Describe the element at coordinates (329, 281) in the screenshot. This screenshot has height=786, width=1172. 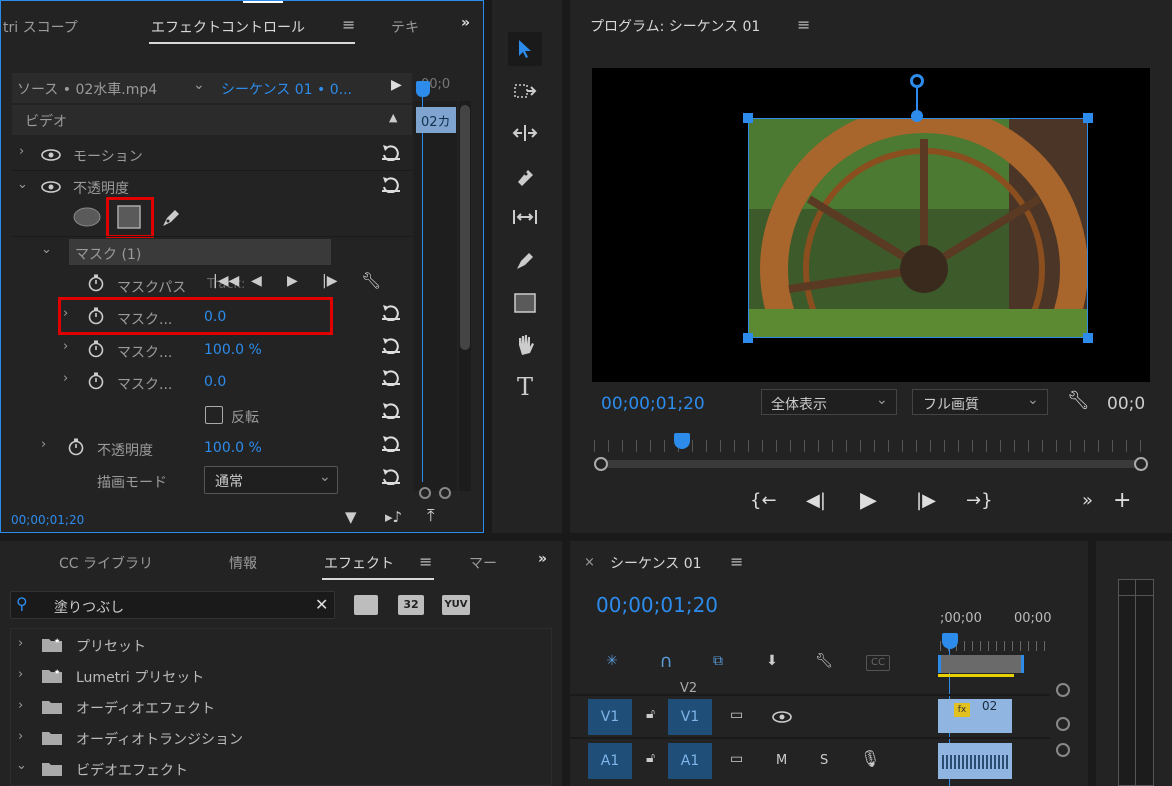
I see `track-forward-icon: |▶` at that location.